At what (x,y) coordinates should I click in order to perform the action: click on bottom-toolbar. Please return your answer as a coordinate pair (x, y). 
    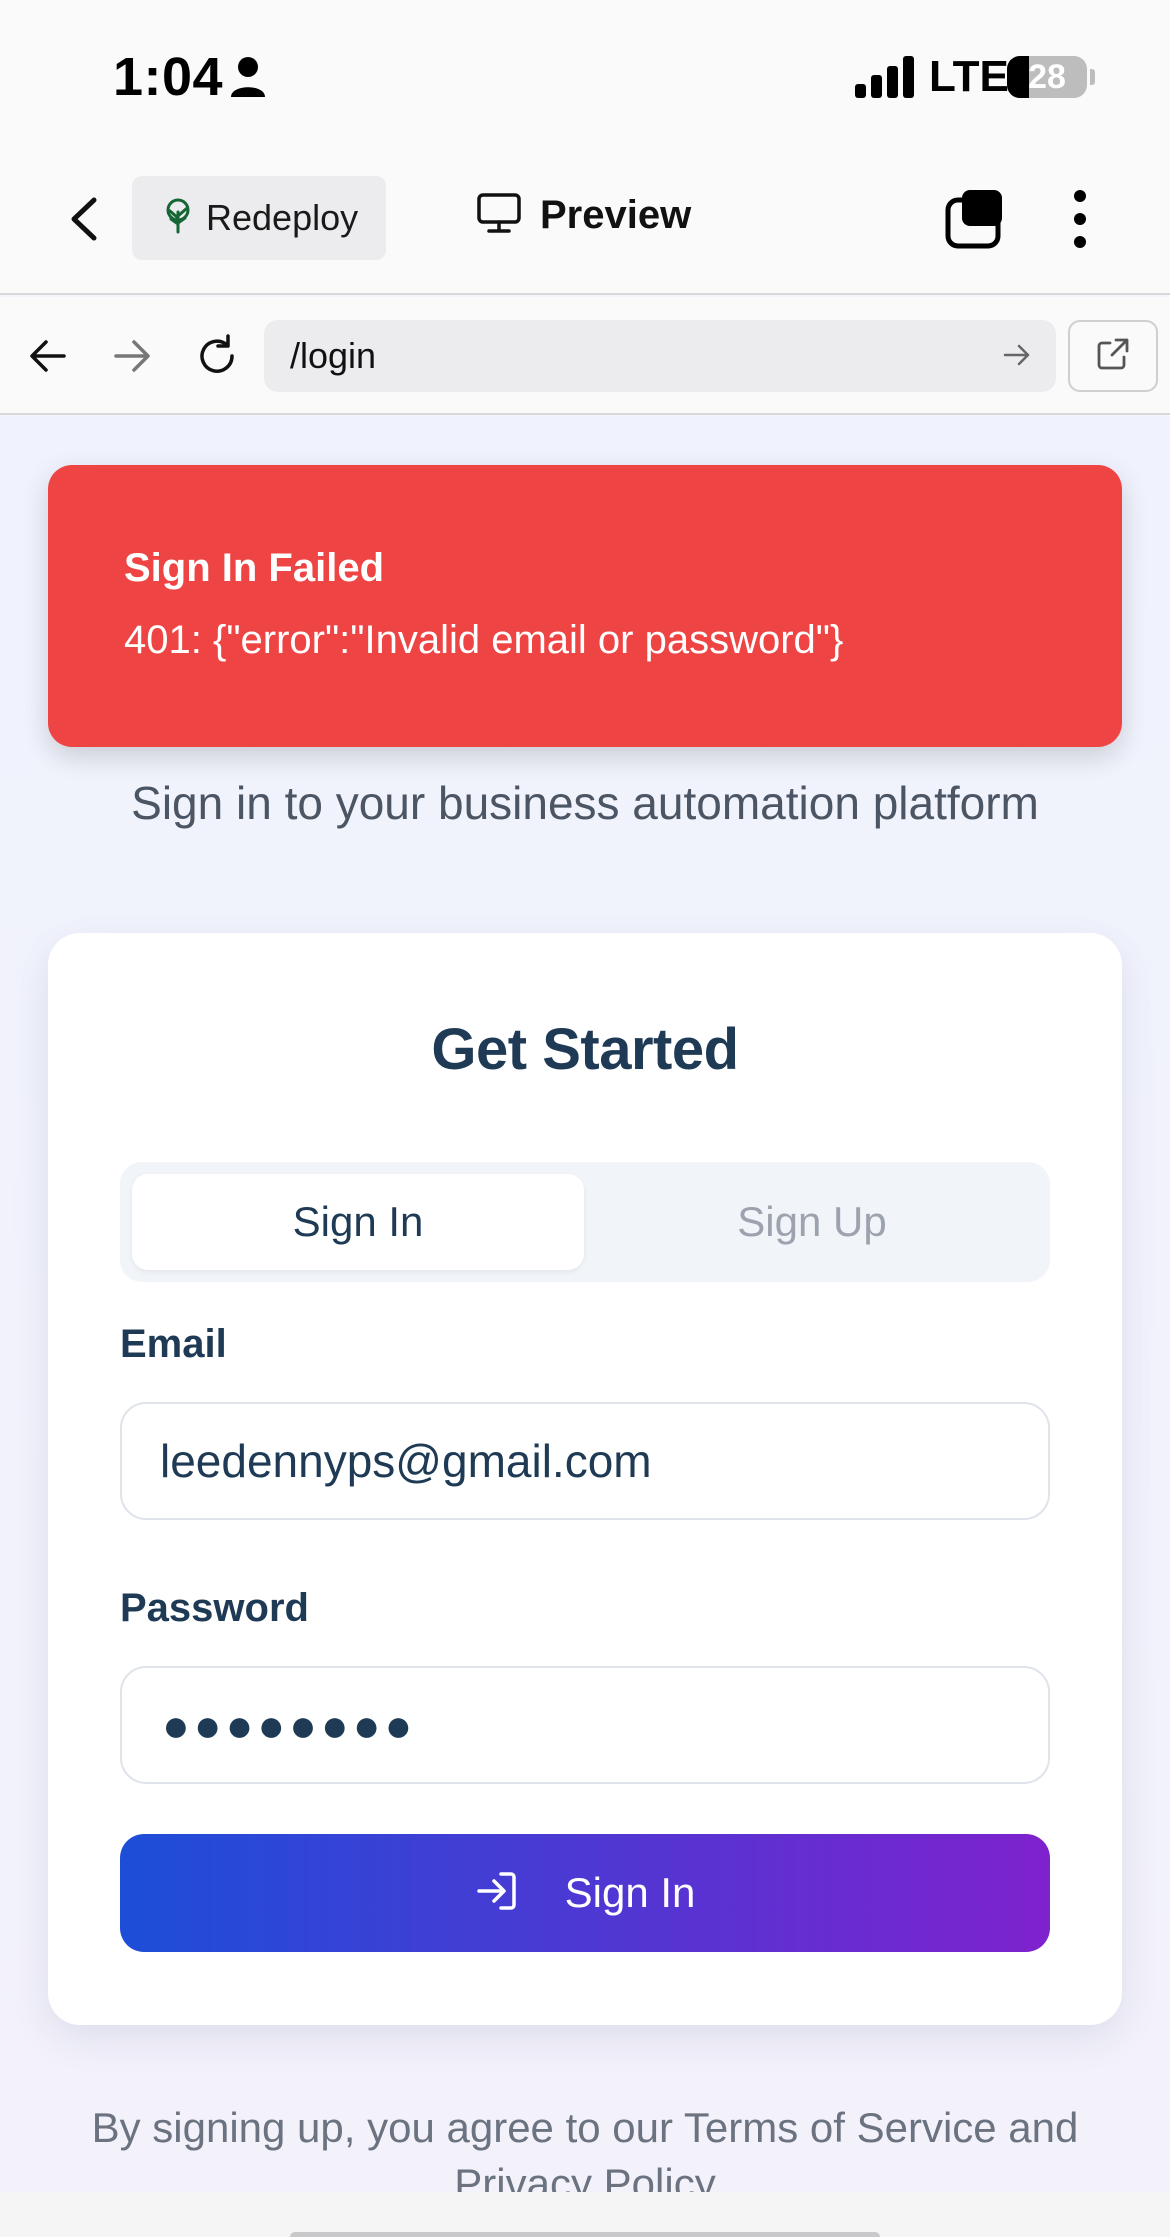
    Looking at the image, I should click on (585, 2214).